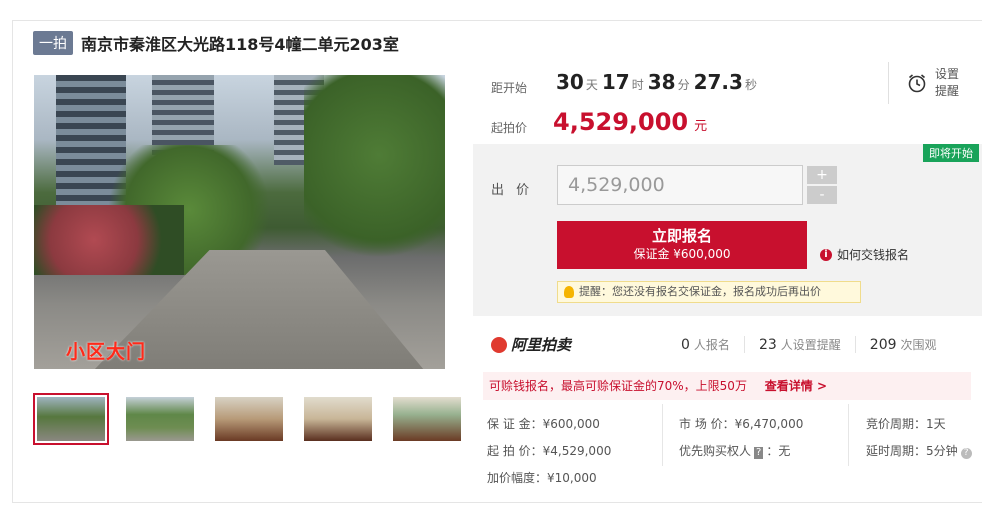 The height and width of the screenshot is (513, 982). Describe the element at coordinates (53, 43) in the screenshot. I see `auction-round-badge: 一拍` at that location.